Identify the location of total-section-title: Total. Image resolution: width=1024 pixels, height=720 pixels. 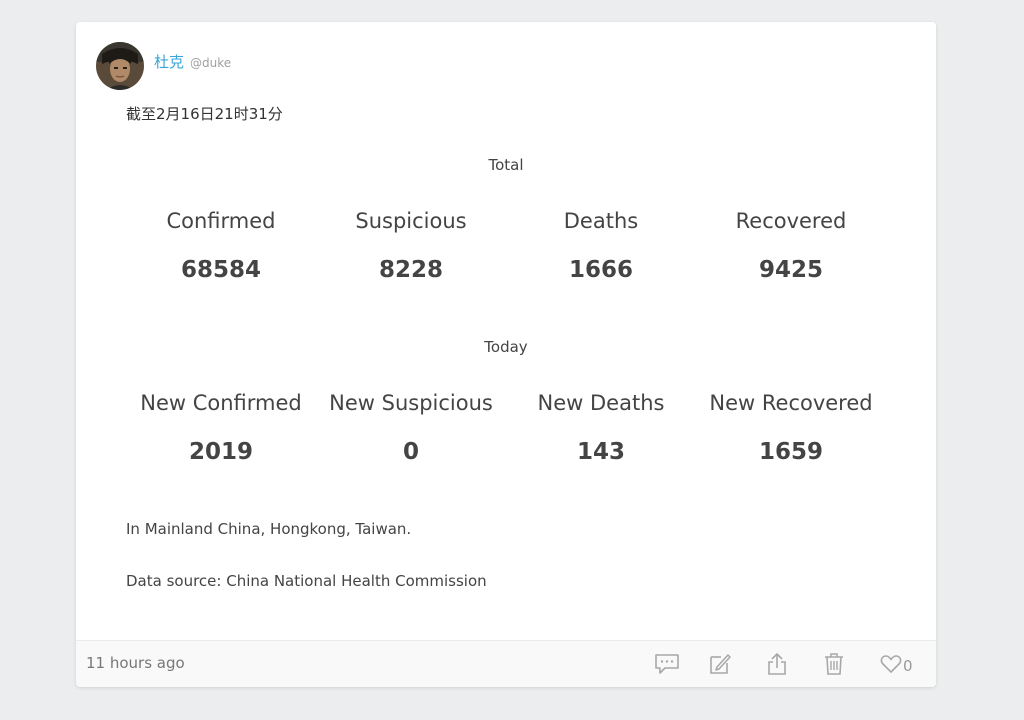
(506, 165).